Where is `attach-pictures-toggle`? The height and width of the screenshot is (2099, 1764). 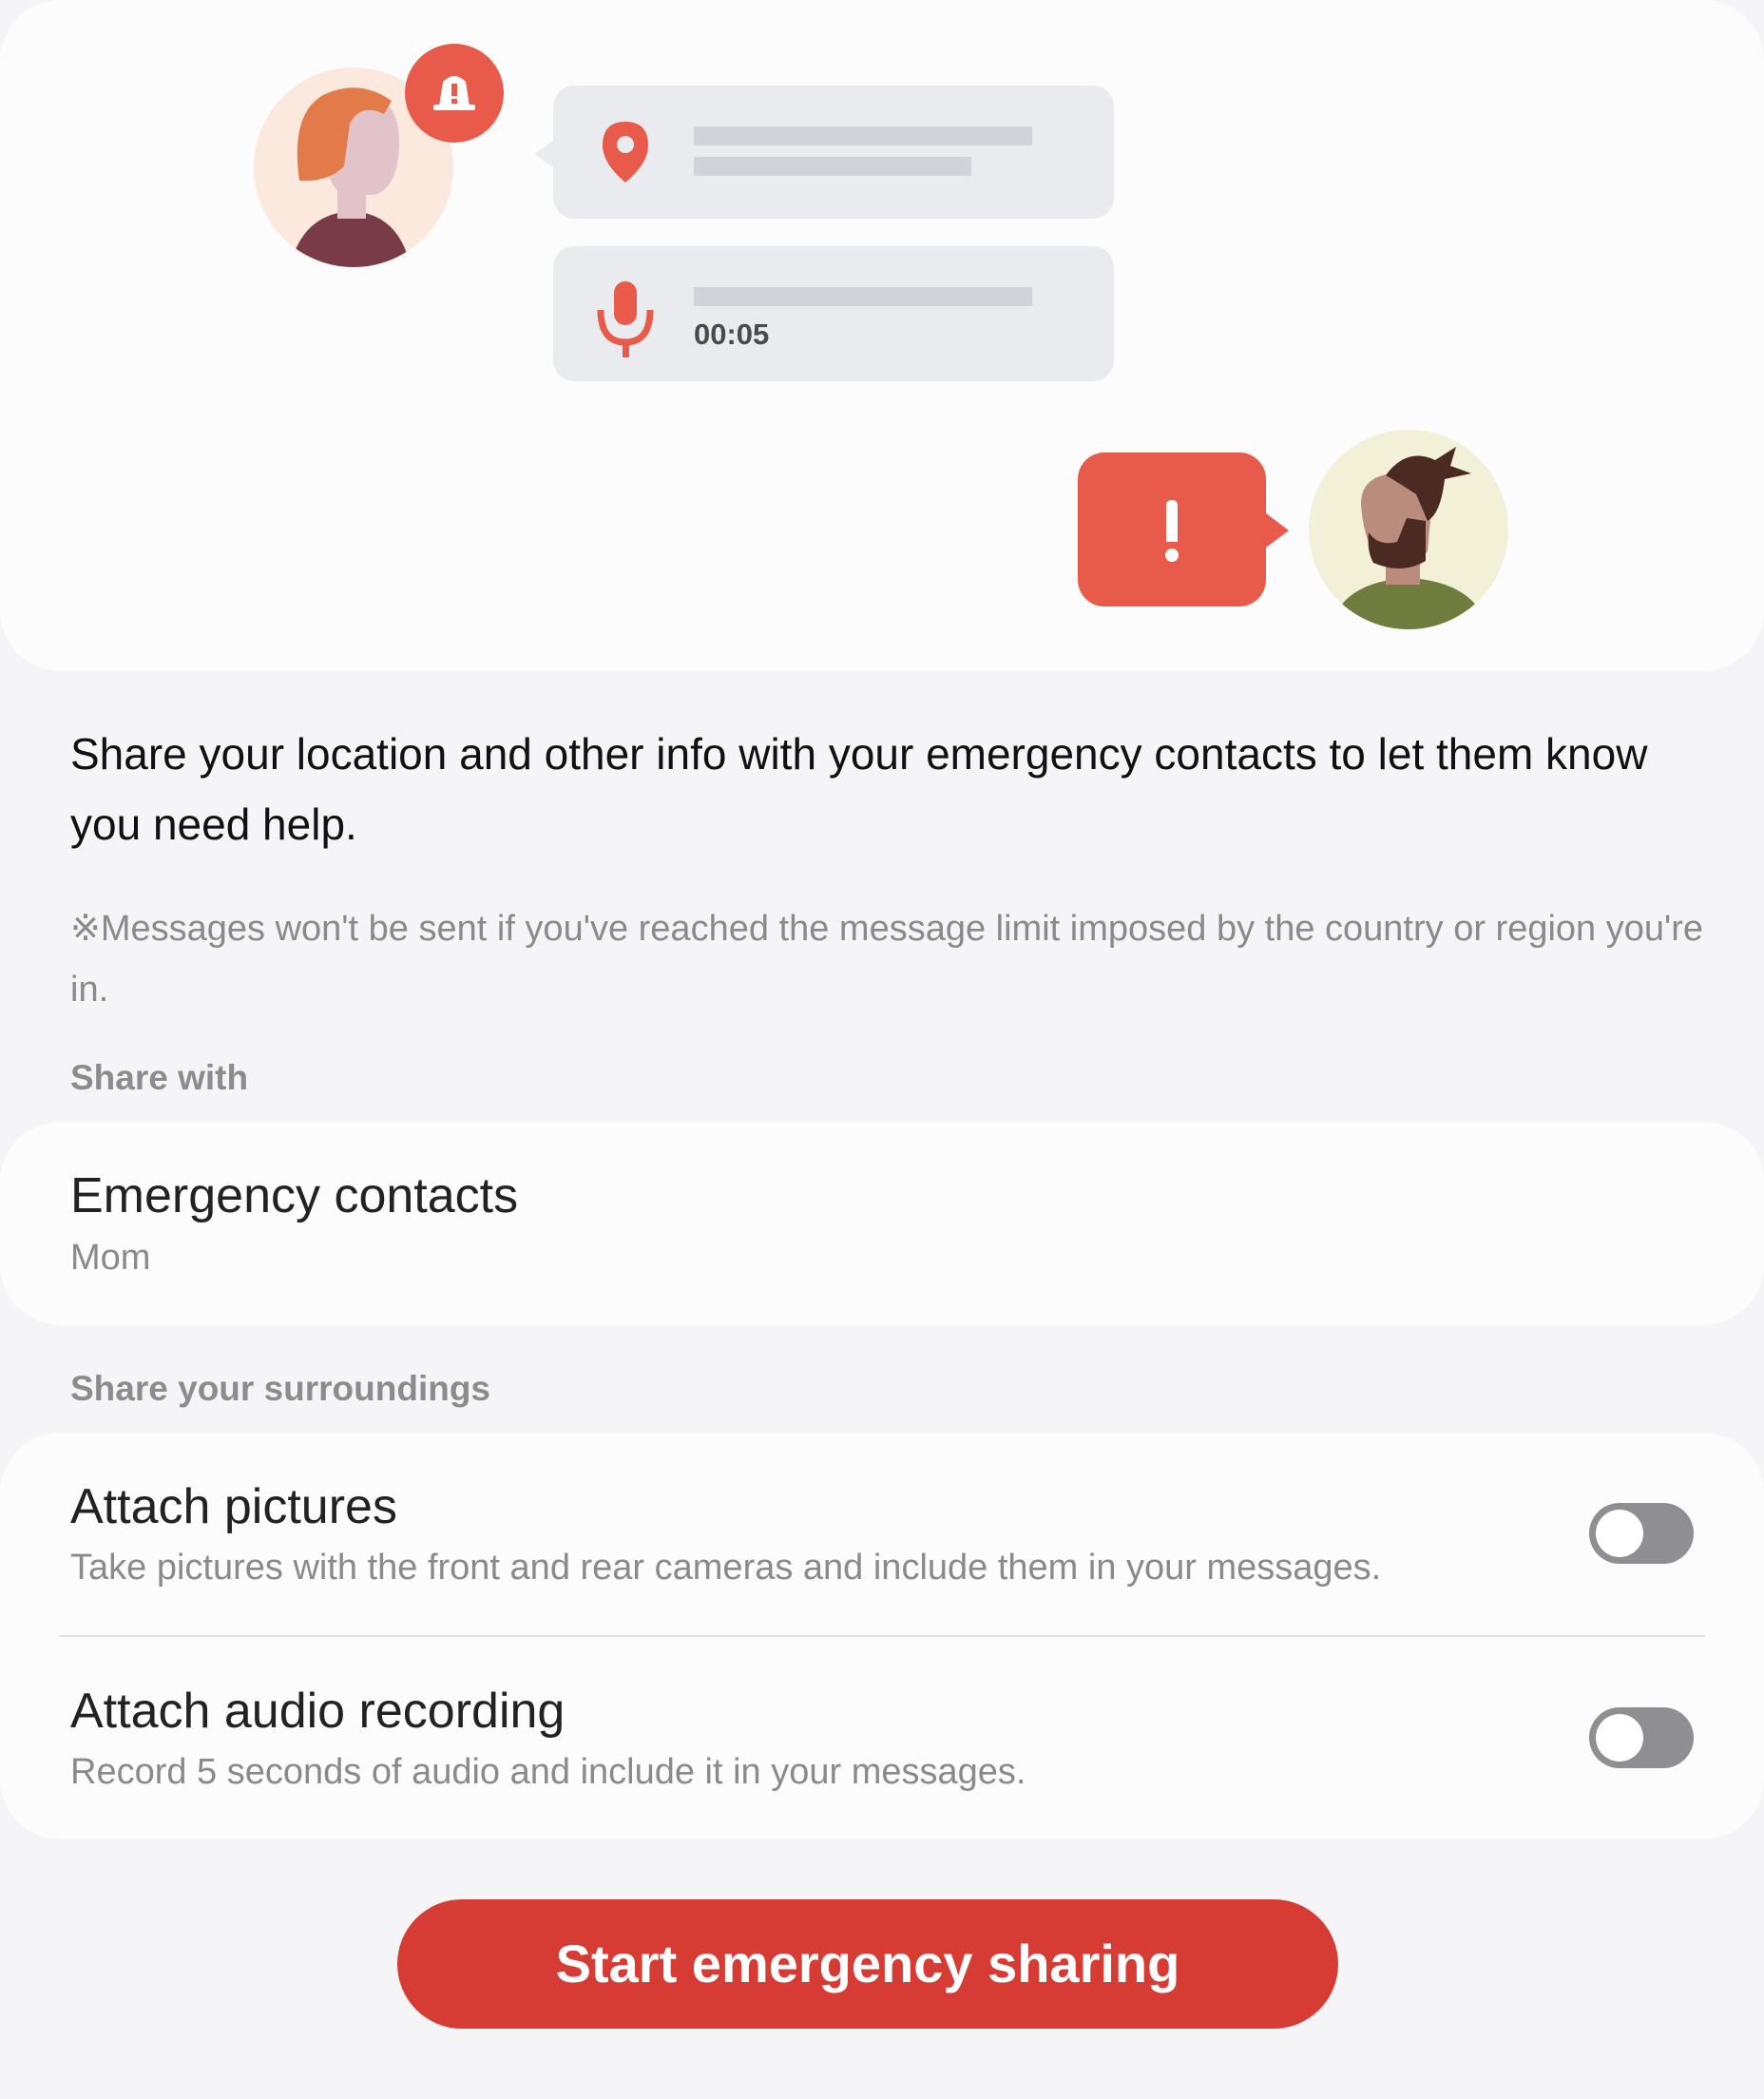 attach-pictures-toggle is located at coordinates (1641, 1533).